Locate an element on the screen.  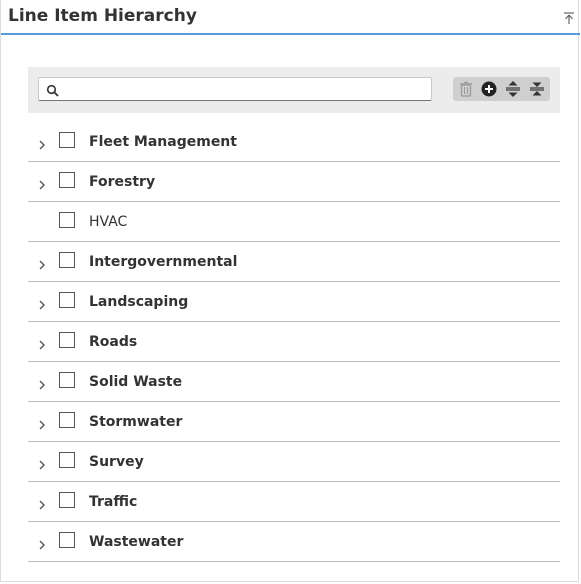
panel-title: Line Item Hierarchy is located at coordinates (102, 16).